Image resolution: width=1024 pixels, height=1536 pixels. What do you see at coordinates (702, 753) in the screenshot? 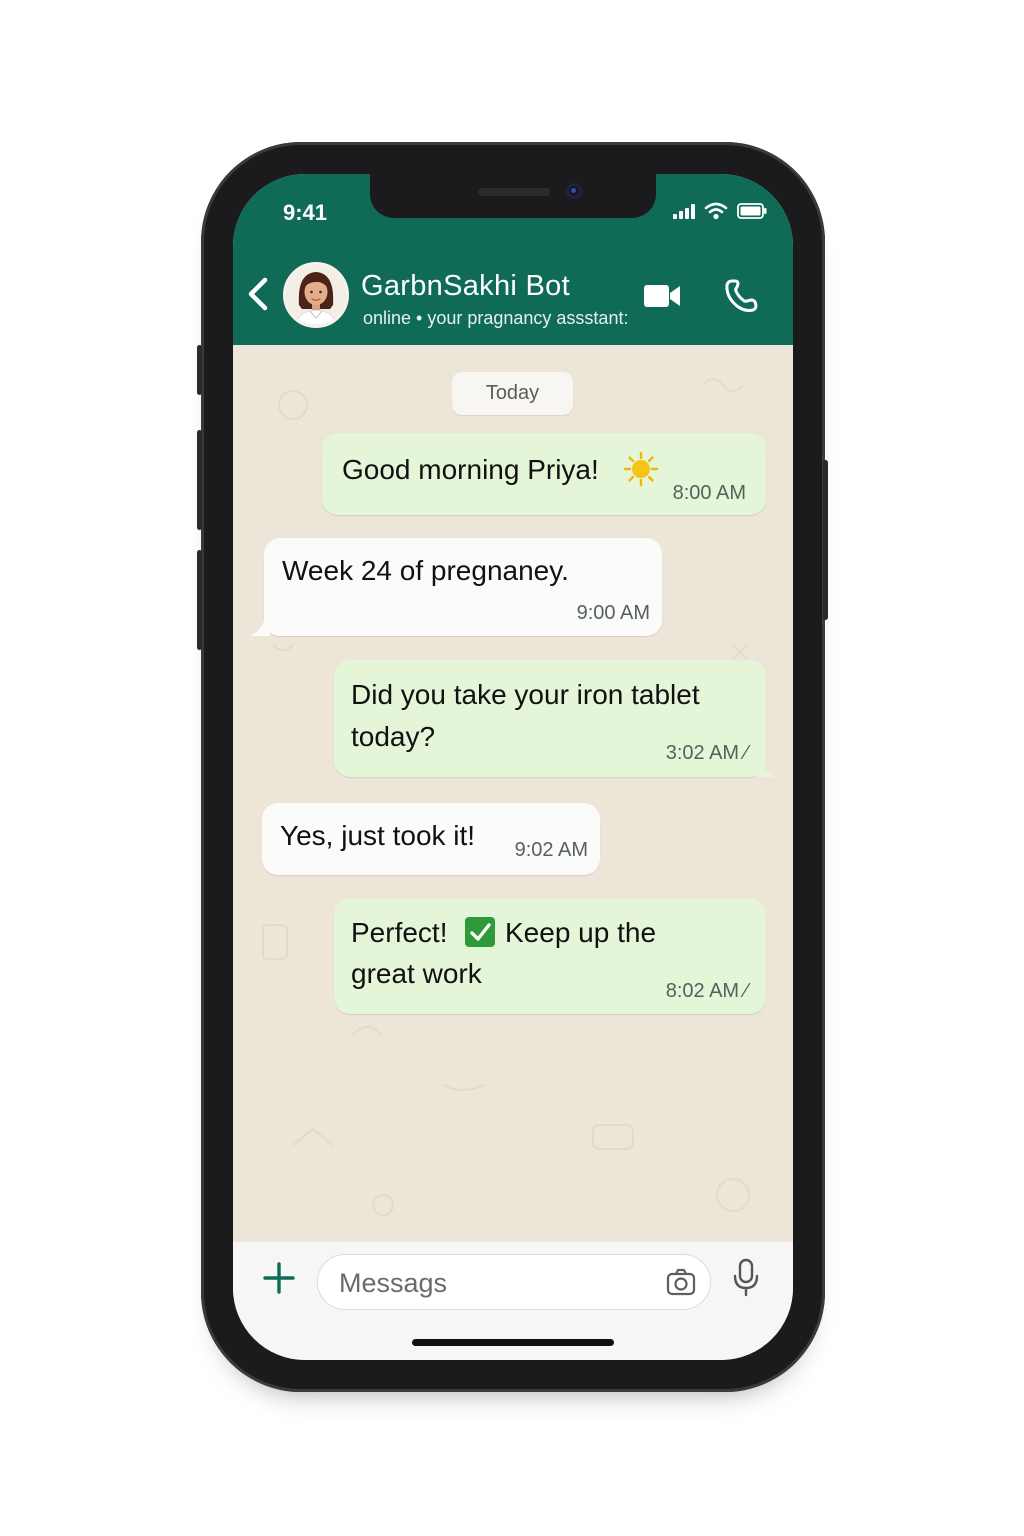
I see `message-time: 3:02 AM` at bounding box center [702, 753].